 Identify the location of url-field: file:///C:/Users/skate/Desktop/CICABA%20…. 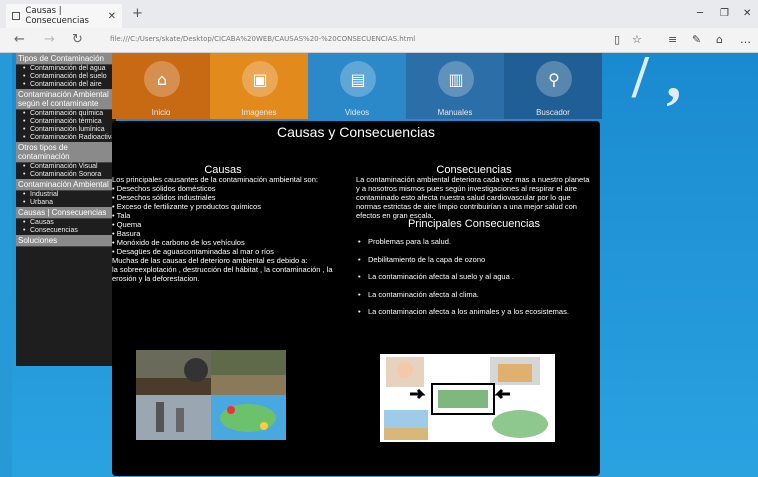
(262, 39).